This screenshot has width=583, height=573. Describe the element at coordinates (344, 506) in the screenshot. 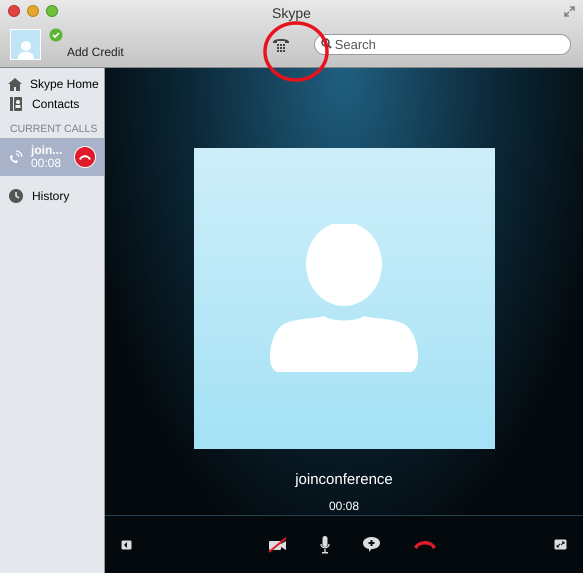

I see `call-duration: 00:08` at that location.